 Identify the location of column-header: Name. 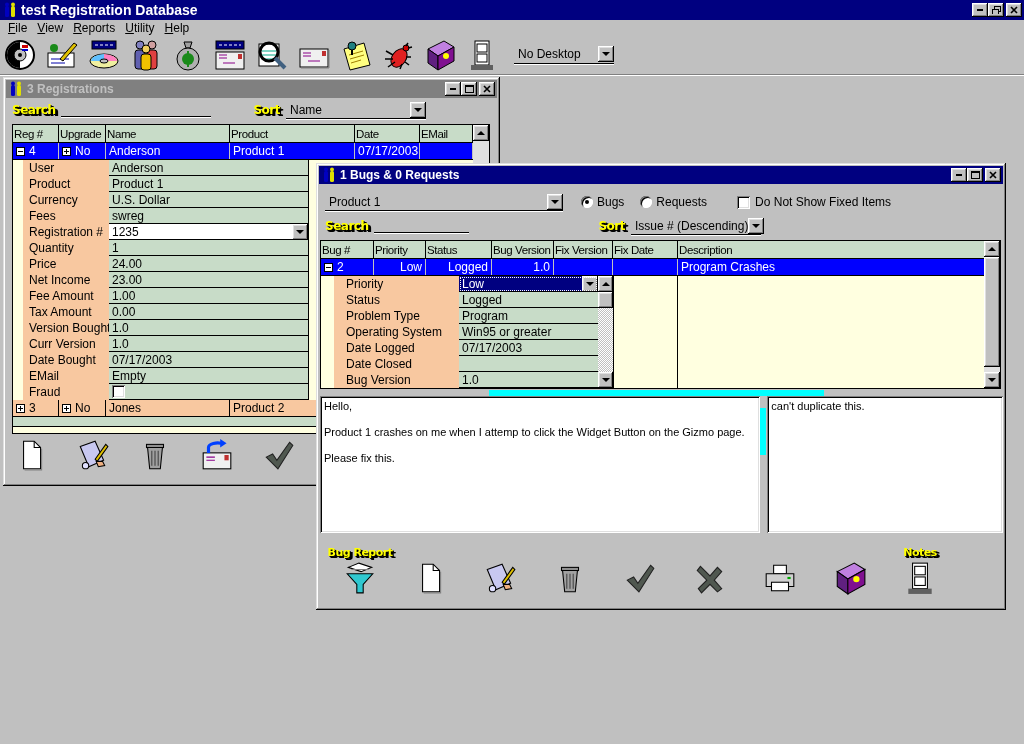
(168, 133).